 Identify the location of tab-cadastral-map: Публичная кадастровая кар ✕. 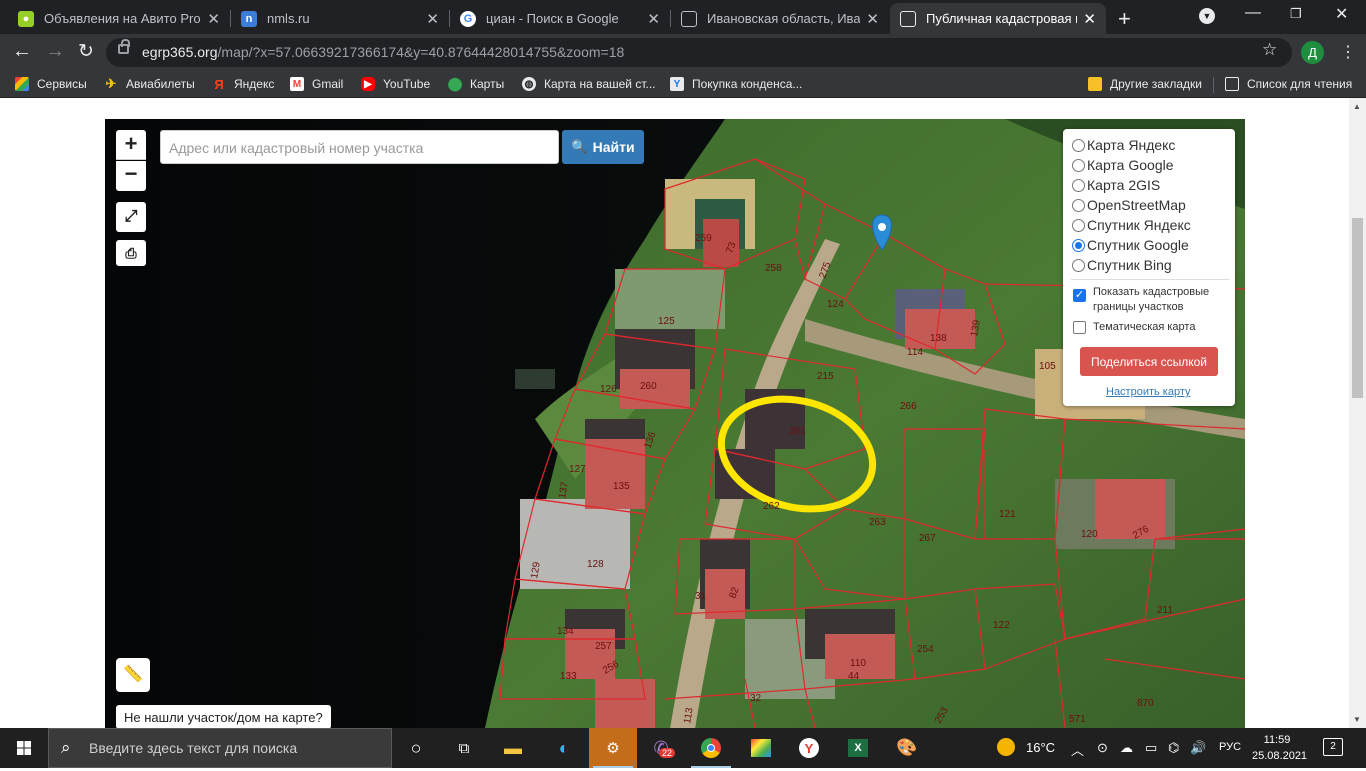
(998, 18).